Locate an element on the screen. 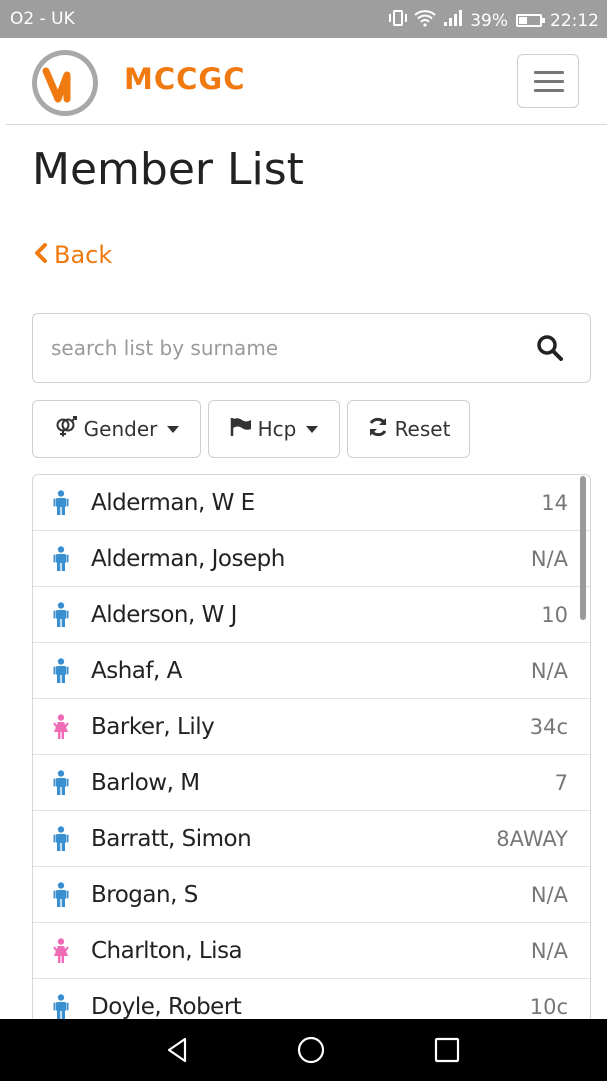  member-row: Ashaf, A N/A is located at coordinates (311, 671).